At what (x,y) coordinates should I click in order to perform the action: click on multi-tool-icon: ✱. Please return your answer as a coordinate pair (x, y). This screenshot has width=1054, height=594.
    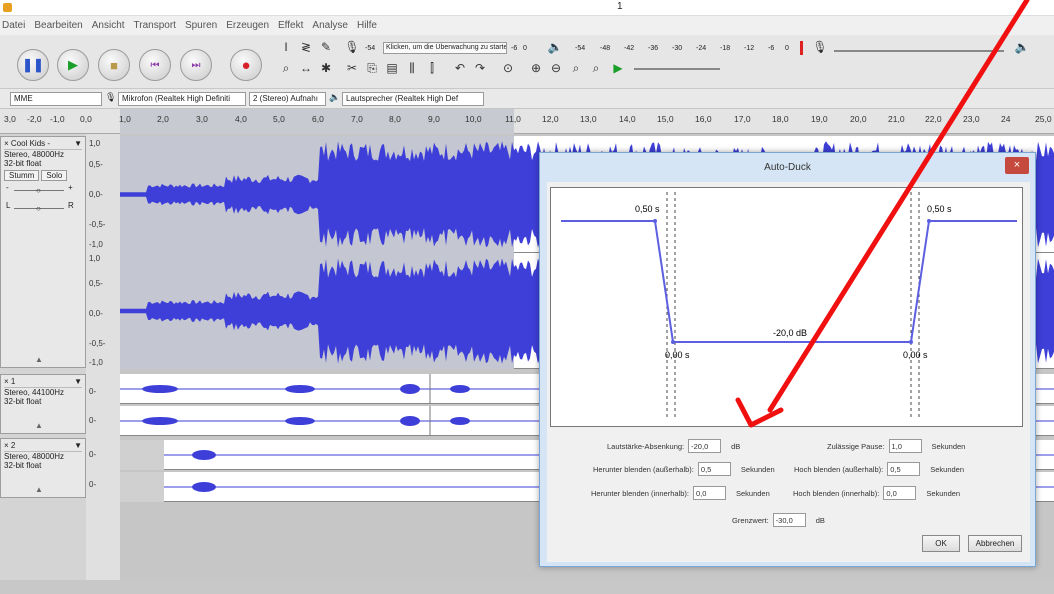
    Looking at the image, I should click on (326, 68).